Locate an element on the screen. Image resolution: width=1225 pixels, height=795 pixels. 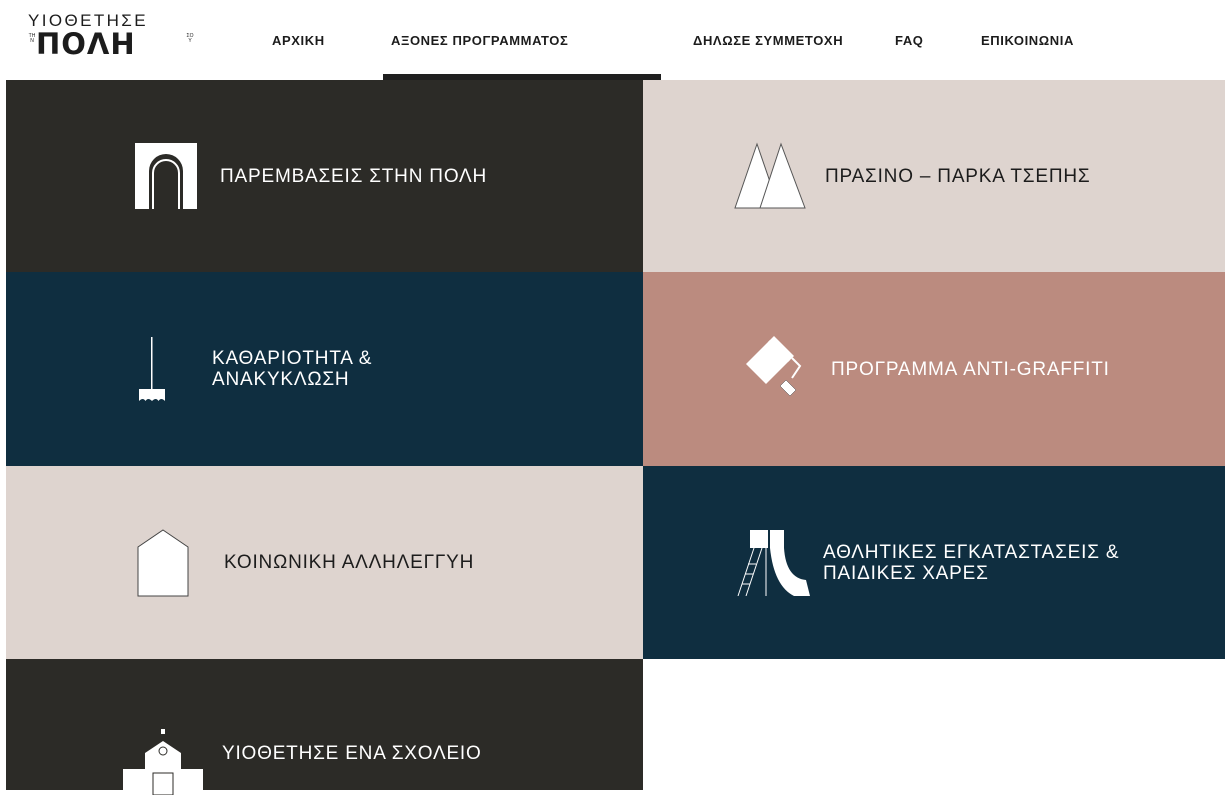
tile-label: ΑΘΛΗΤΙΚΕΣ ΕΓΚΑΤΑΣΤΑΣΕΙΣ & ΠΑΙΔΙΚΕΣ ΧΑΡΕΣ is located at coordinates (971, 562).